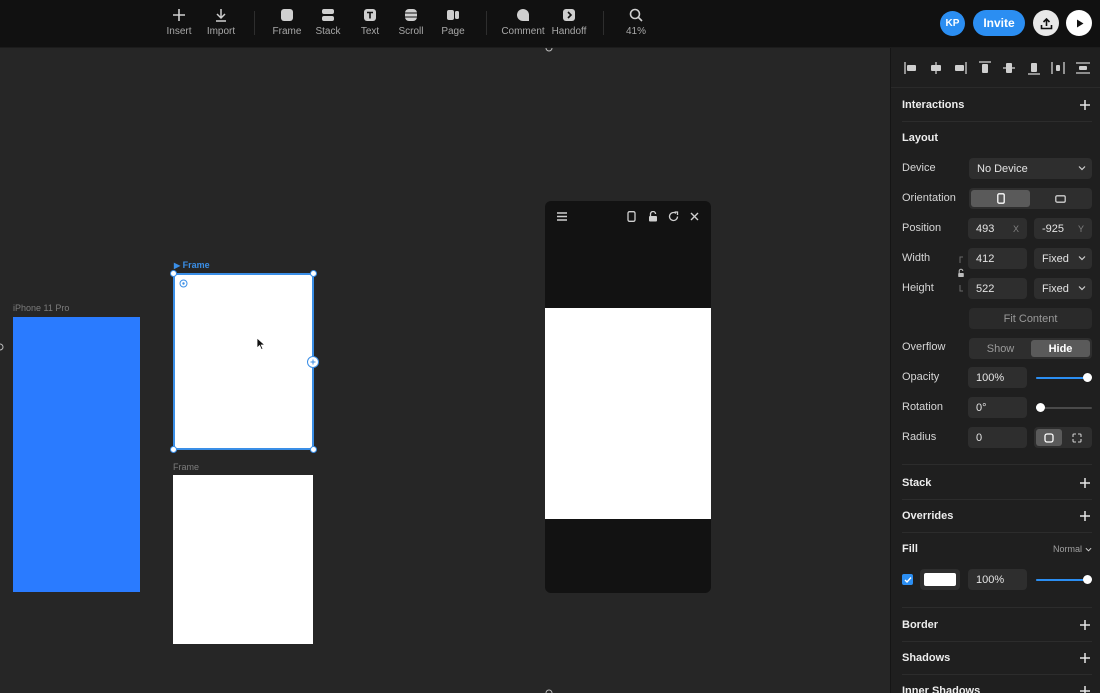  Describe the element at coordinates (997, 377) in the screenshot. I see `opacity-input: 100%` at that location.